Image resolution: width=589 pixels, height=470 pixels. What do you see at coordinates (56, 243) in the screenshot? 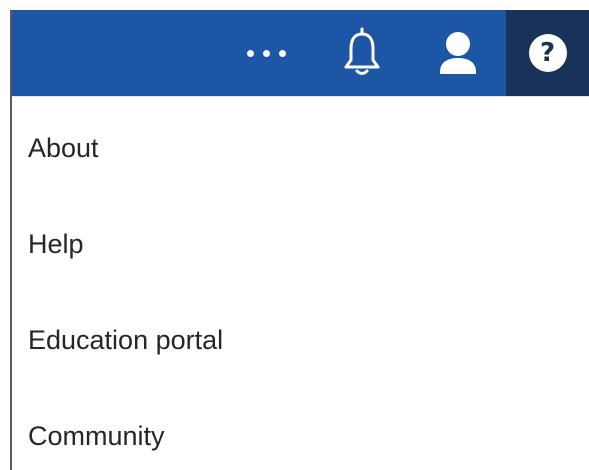
I see `menu-item-label: Help` at bounding box center [56, 243].